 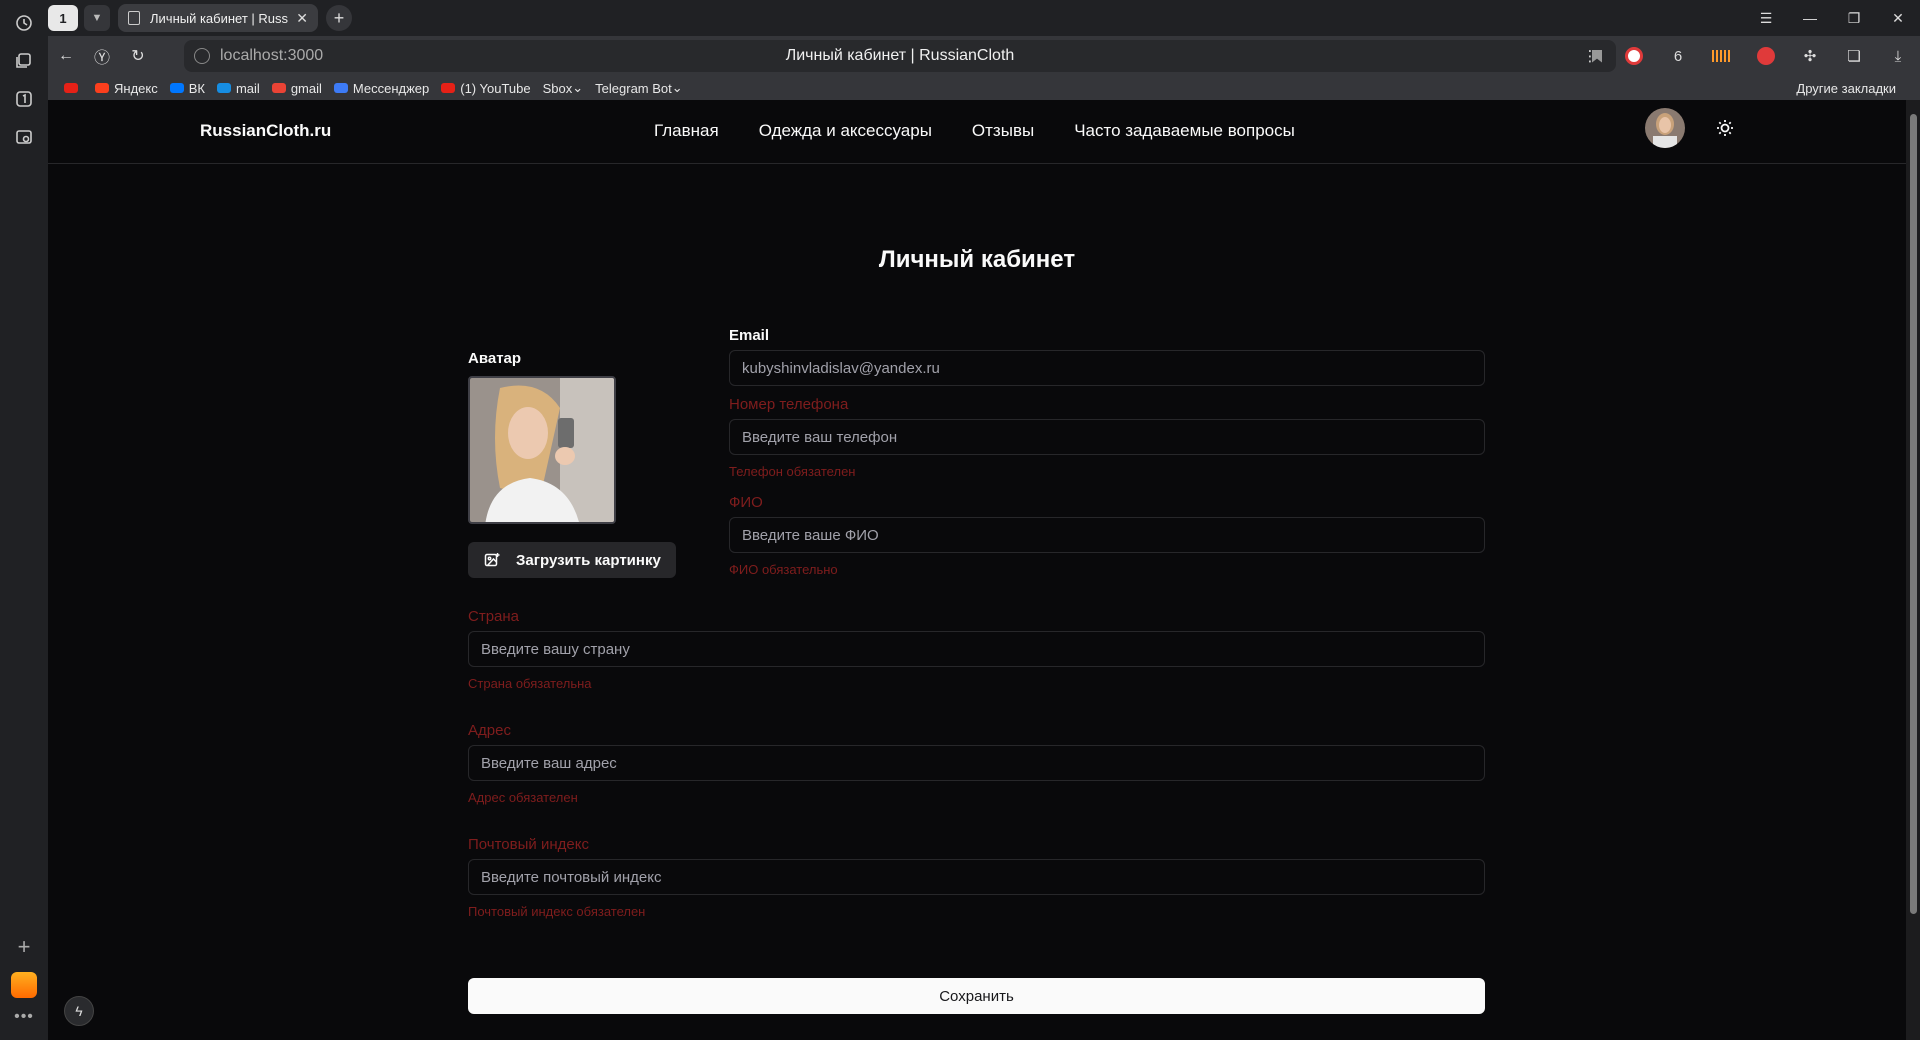 I want to click on bookmark-item: ВК, so click(x=187, y=88).